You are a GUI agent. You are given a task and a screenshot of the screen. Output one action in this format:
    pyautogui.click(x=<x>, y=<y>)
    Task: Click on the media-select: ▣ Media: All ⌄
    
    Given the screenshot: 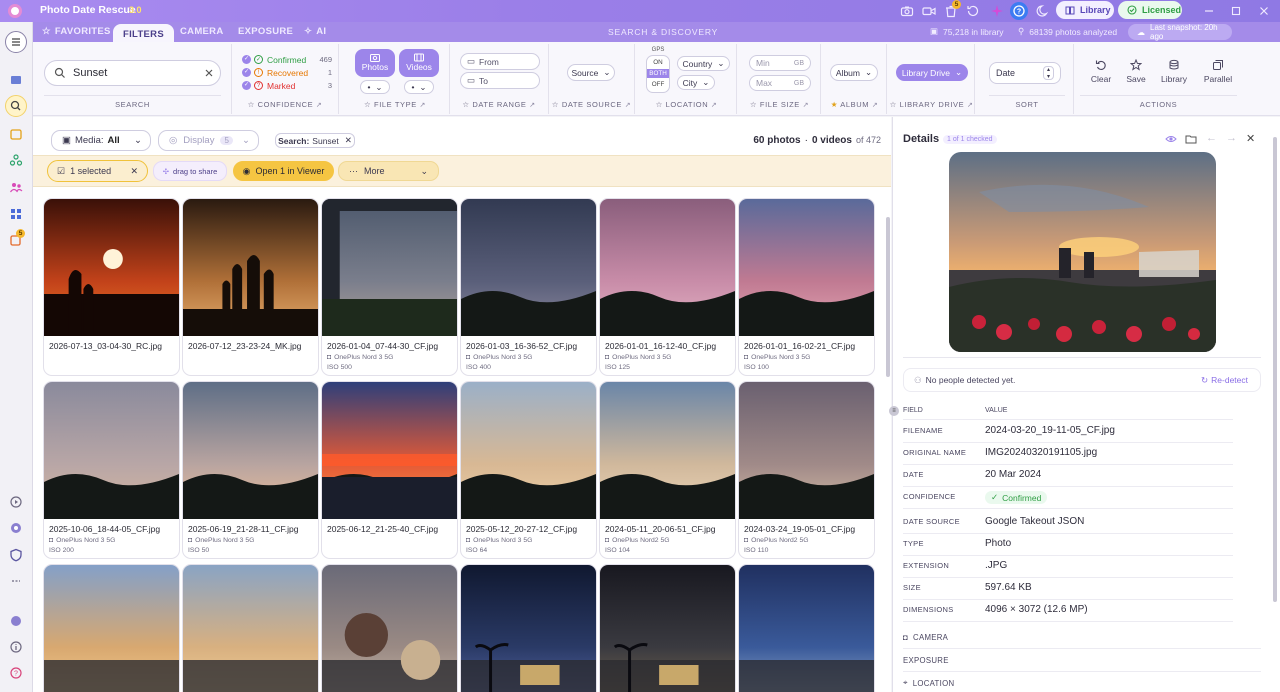 What is the action you would take?
    pyautogui.click(x=101, y=140)
    